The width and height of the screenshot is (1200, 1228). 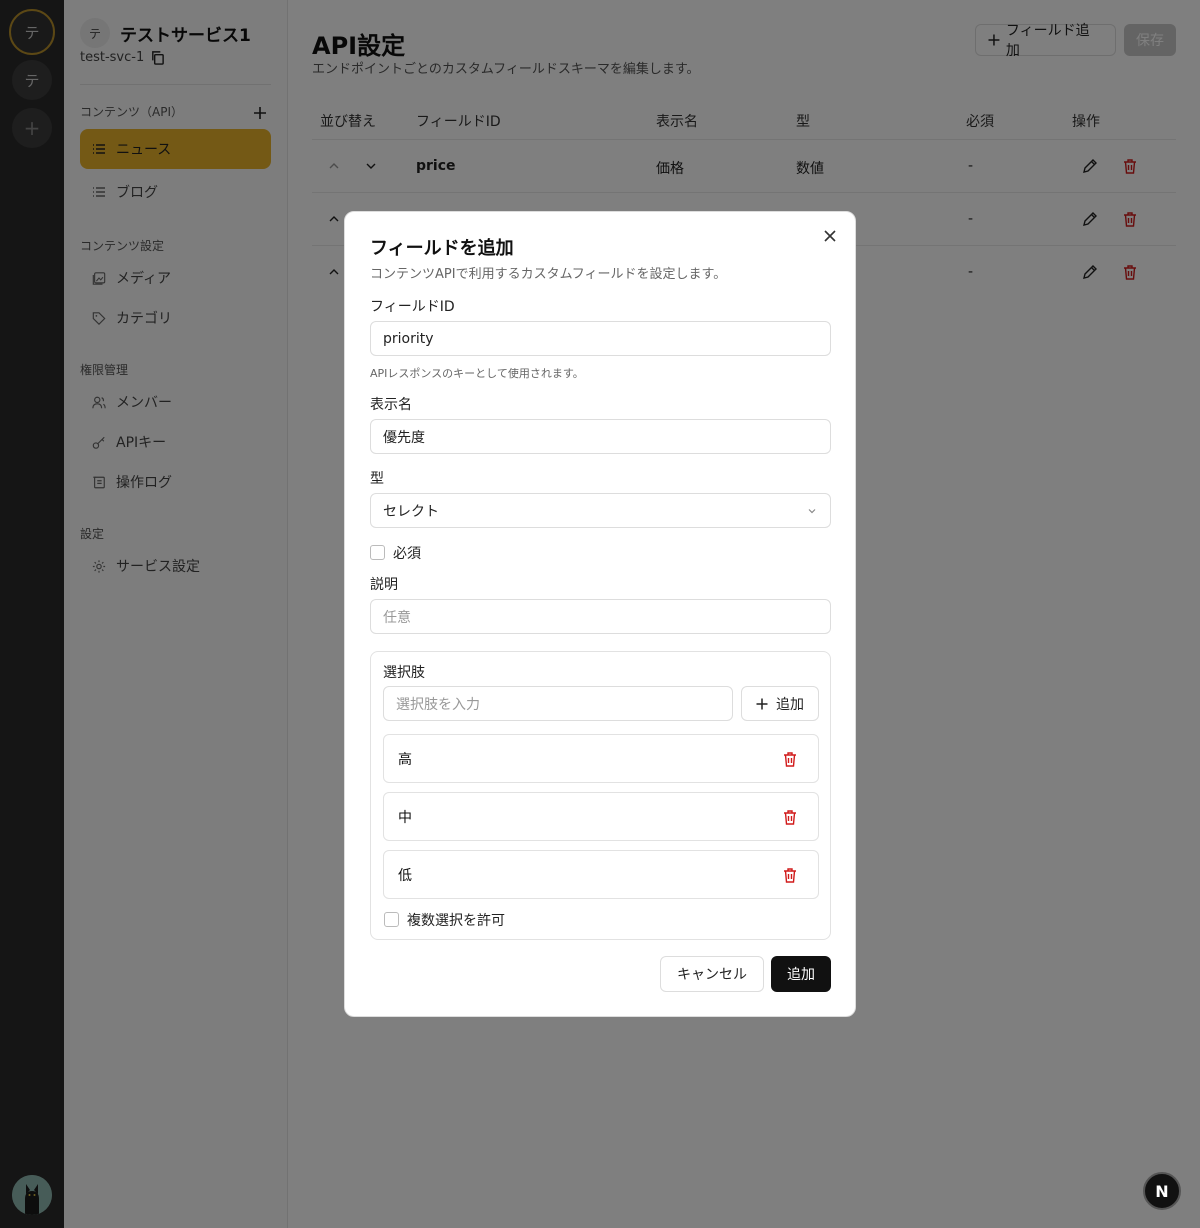 I want to click on multi-select-label: 複数選択を許可, so click(x=456, y=921).